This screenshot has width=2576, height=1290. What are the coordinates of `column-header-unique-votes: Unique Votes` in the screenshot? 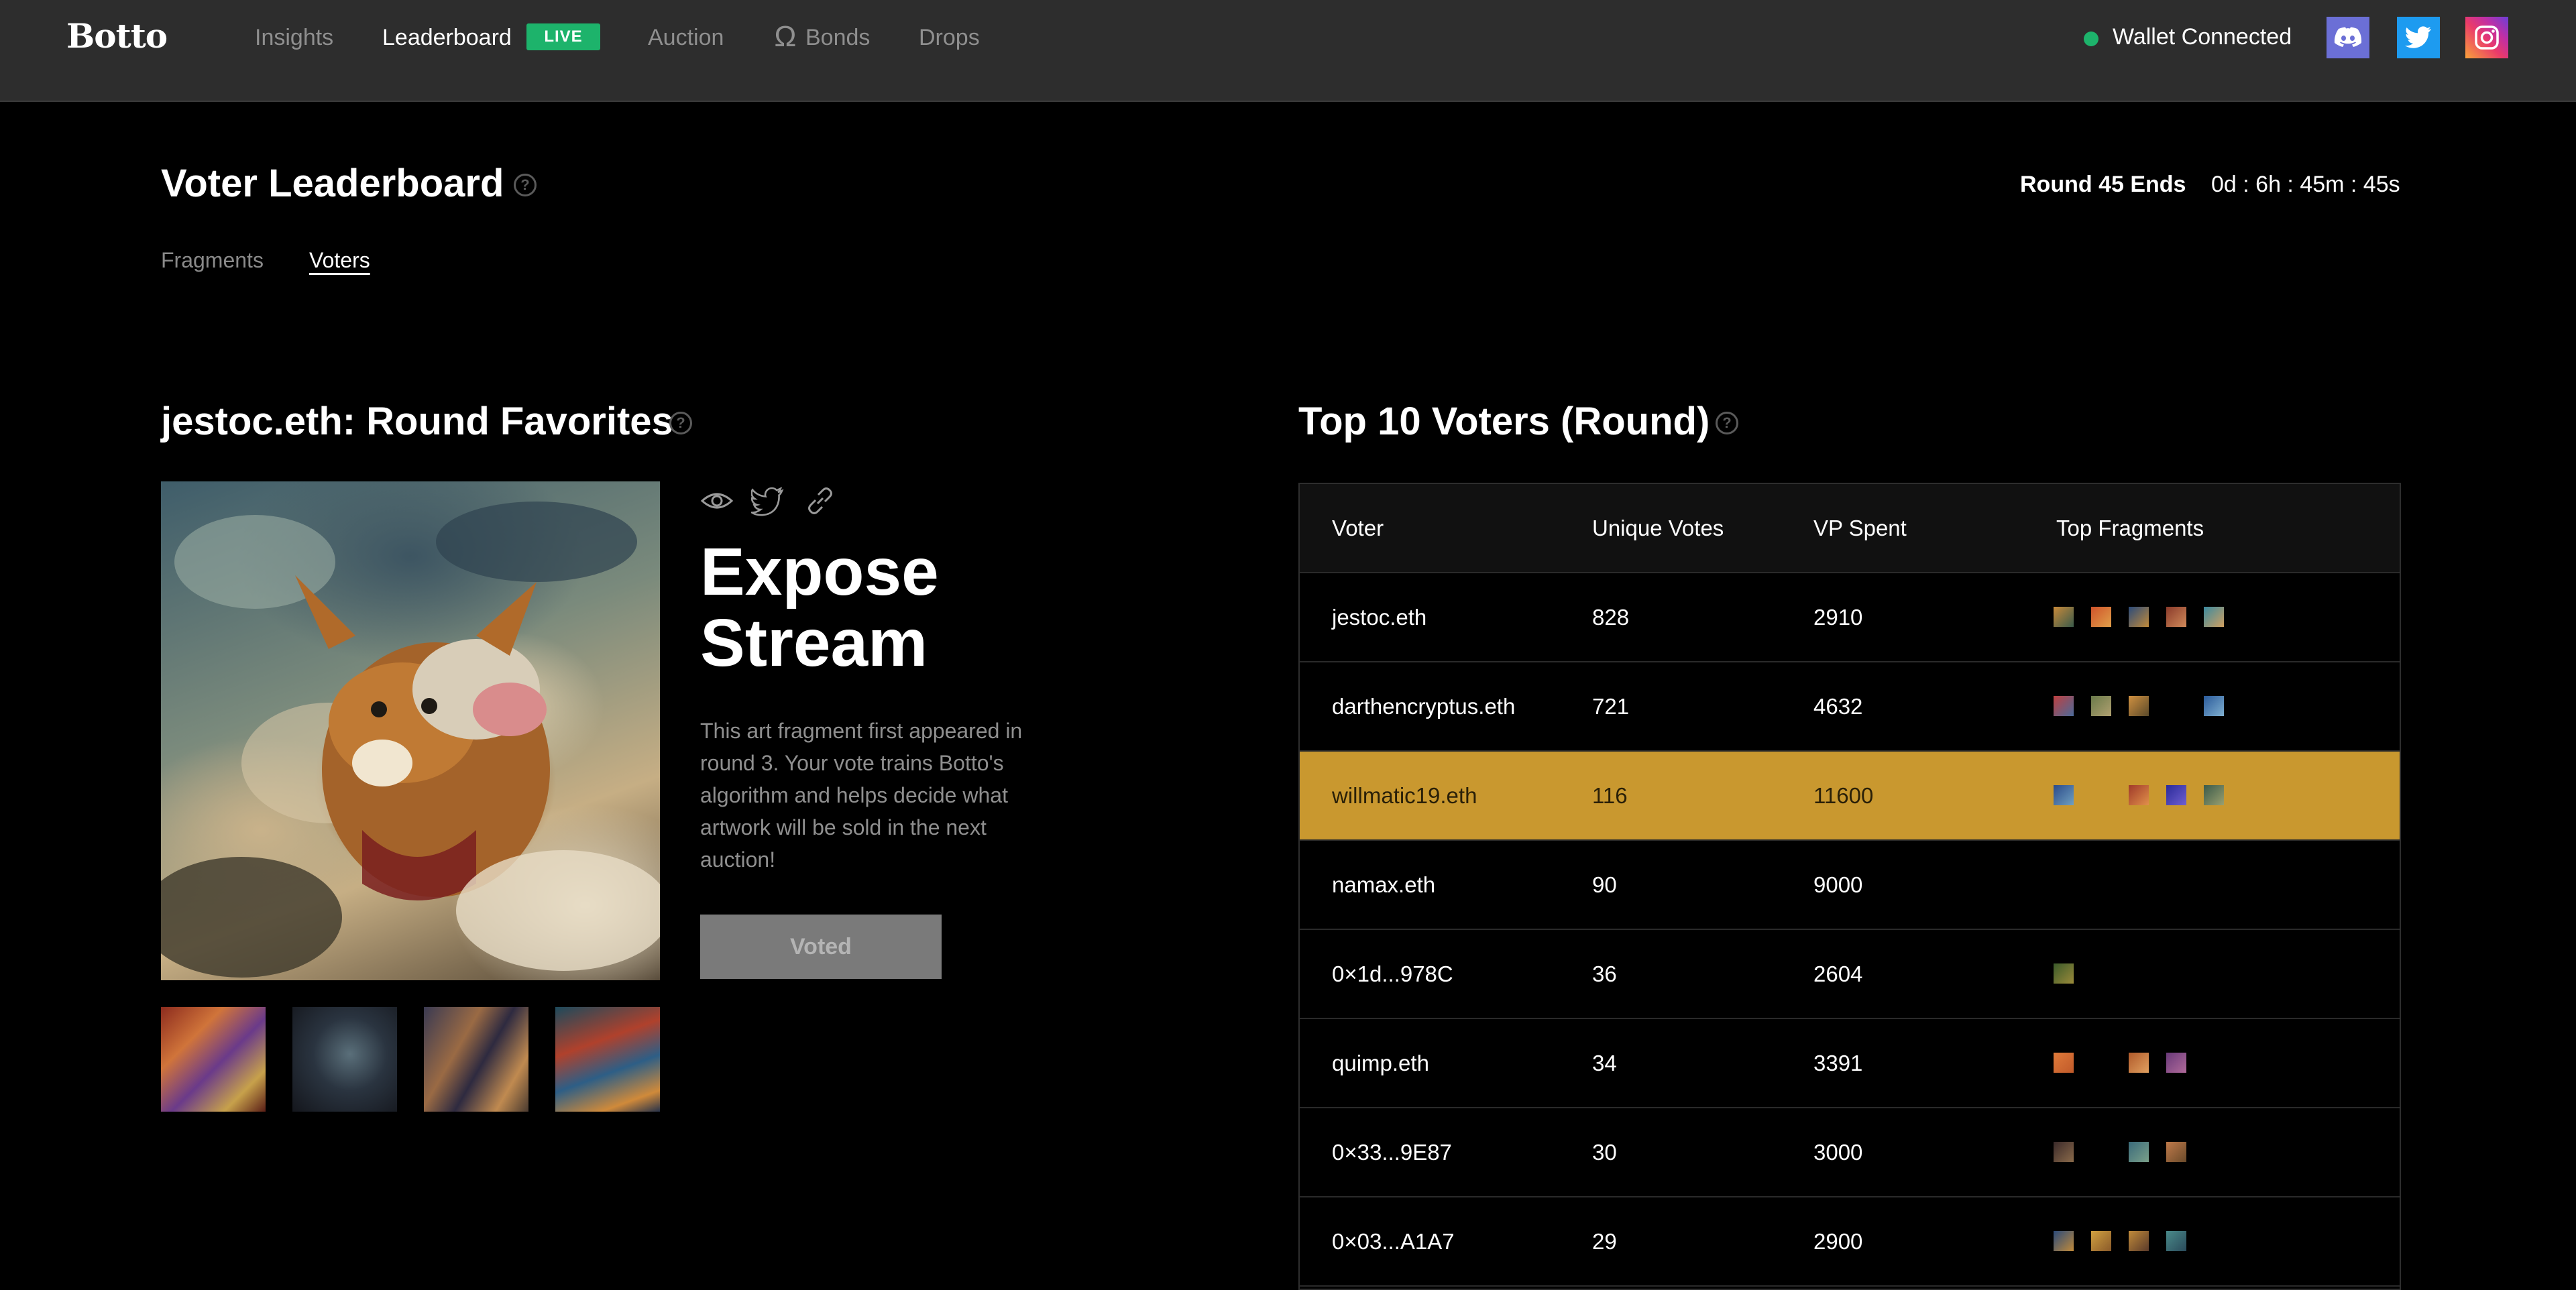 It's located at (1658, 528).